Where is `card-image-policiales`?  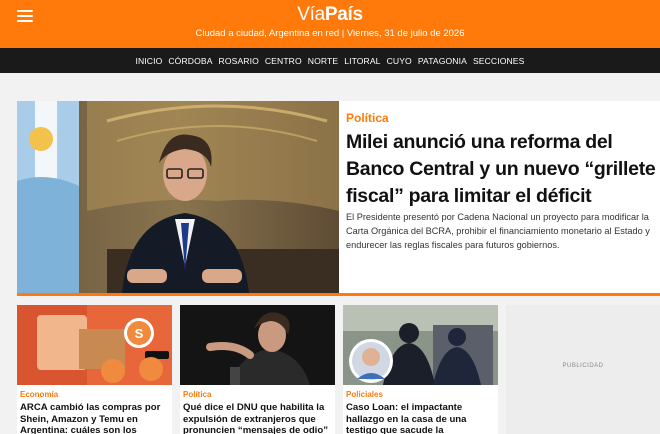
card-image-policiales is located at coordinates (420, 345).